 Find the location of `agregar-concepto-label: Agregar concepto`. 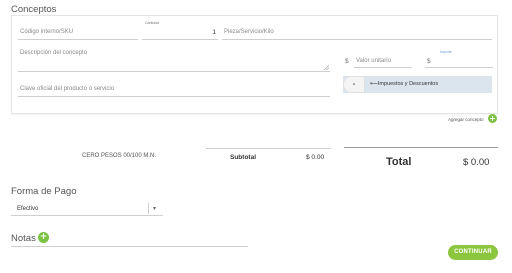

agregar-concepto-label: Agregar concepto is located at coordinates (466, 119).